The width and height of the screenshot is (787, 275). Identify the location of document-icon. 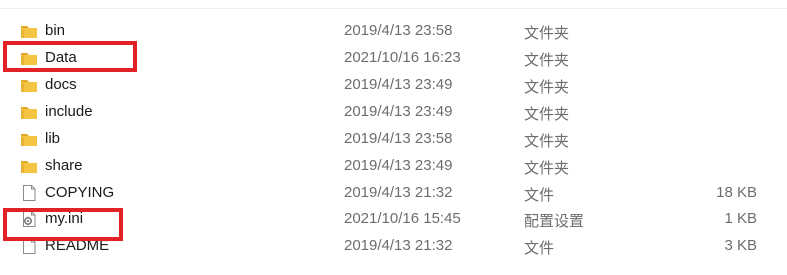
(29, 193).